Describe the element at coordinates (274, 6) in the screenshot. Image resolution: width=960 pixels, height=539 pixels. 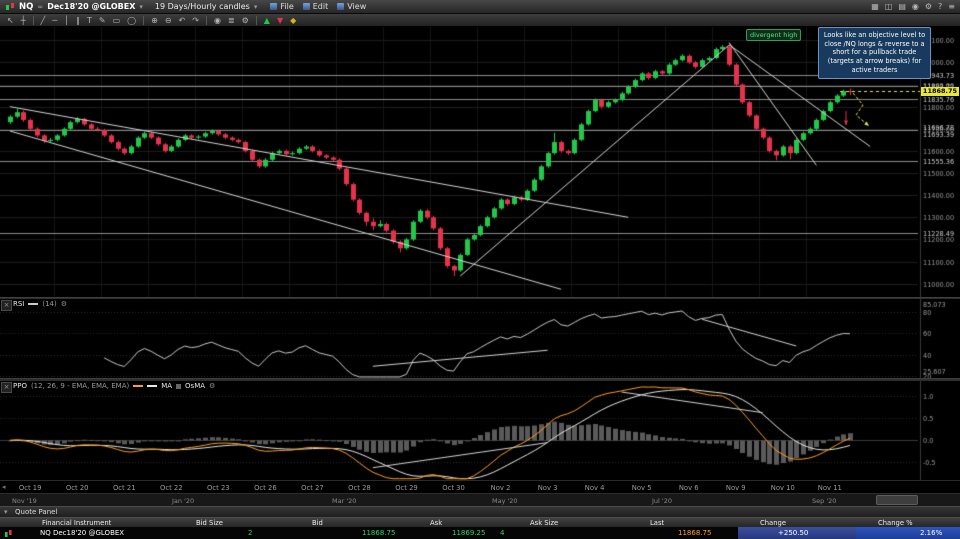
I see `menu-file-icon` at that location.